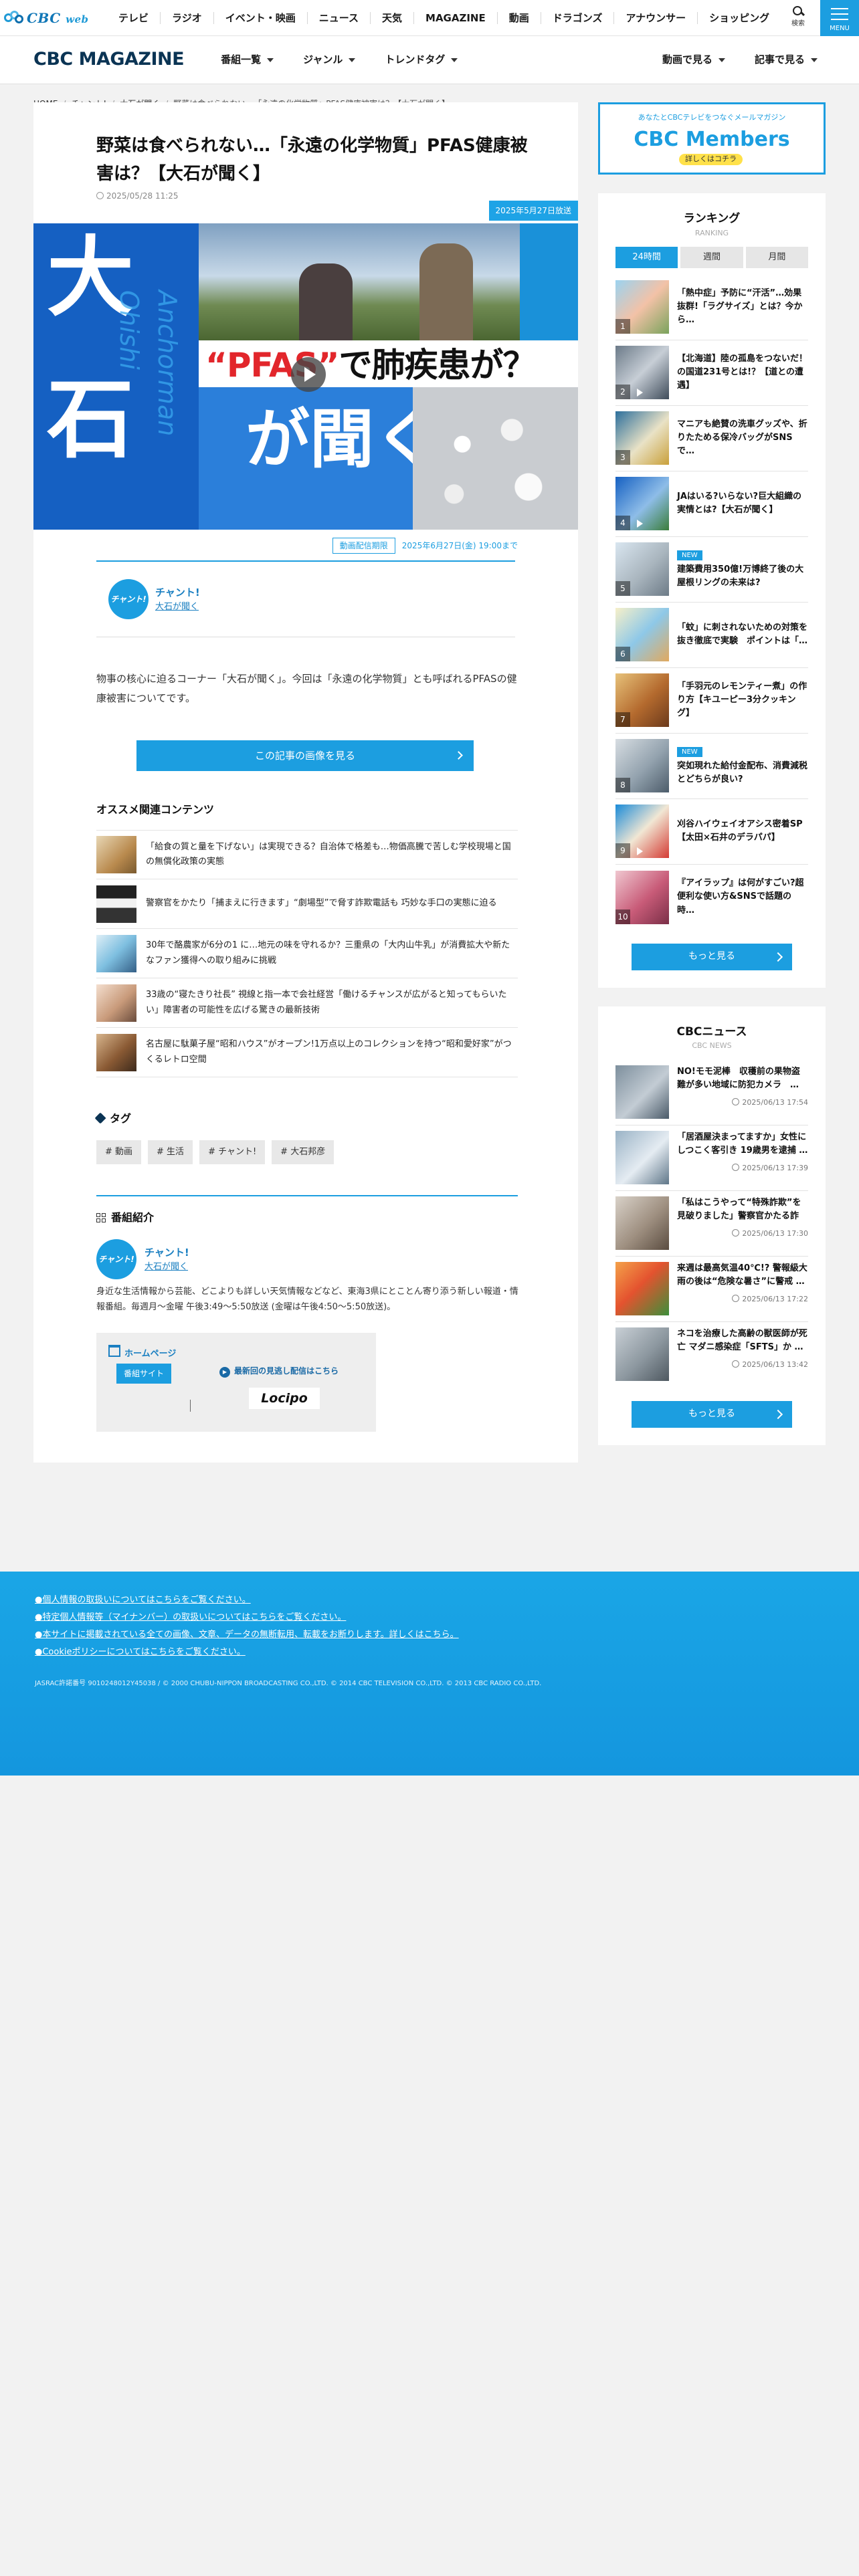 The image size is (859, 2576). Describe the element at coordinates (711, 232) in the screenshot. I see `ranking-subtitle: RANKING` at that location.